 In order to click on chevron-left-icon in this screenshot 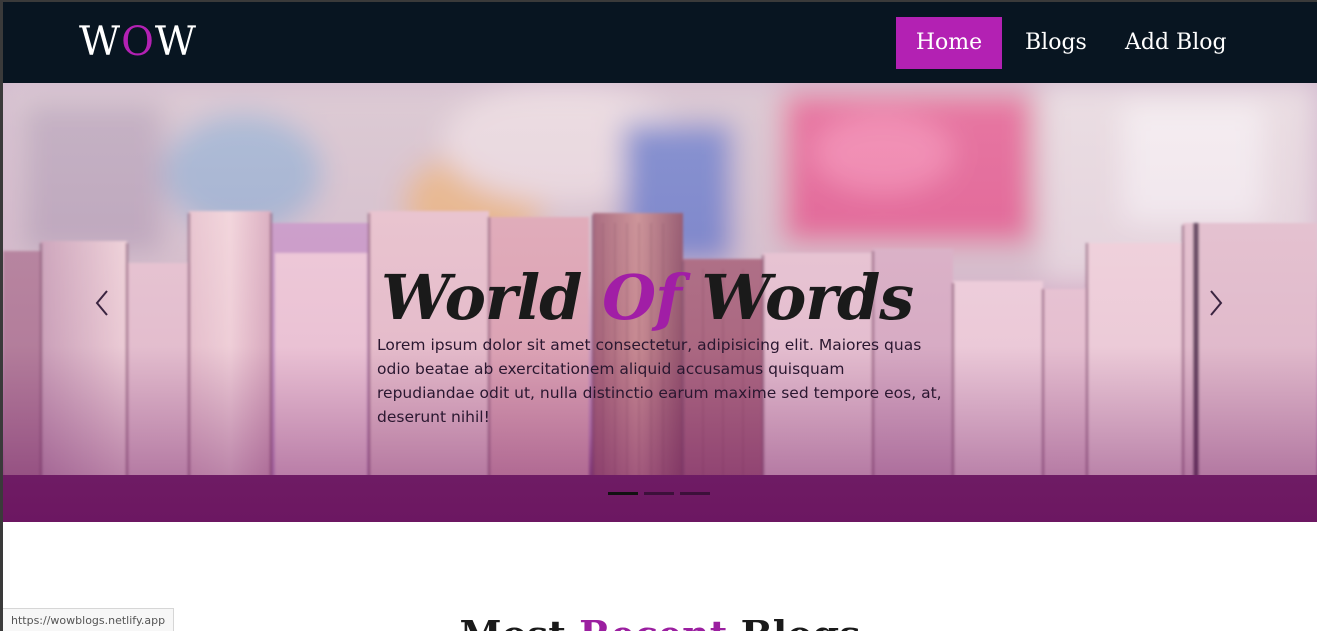, I will do `click(101, 303)`.